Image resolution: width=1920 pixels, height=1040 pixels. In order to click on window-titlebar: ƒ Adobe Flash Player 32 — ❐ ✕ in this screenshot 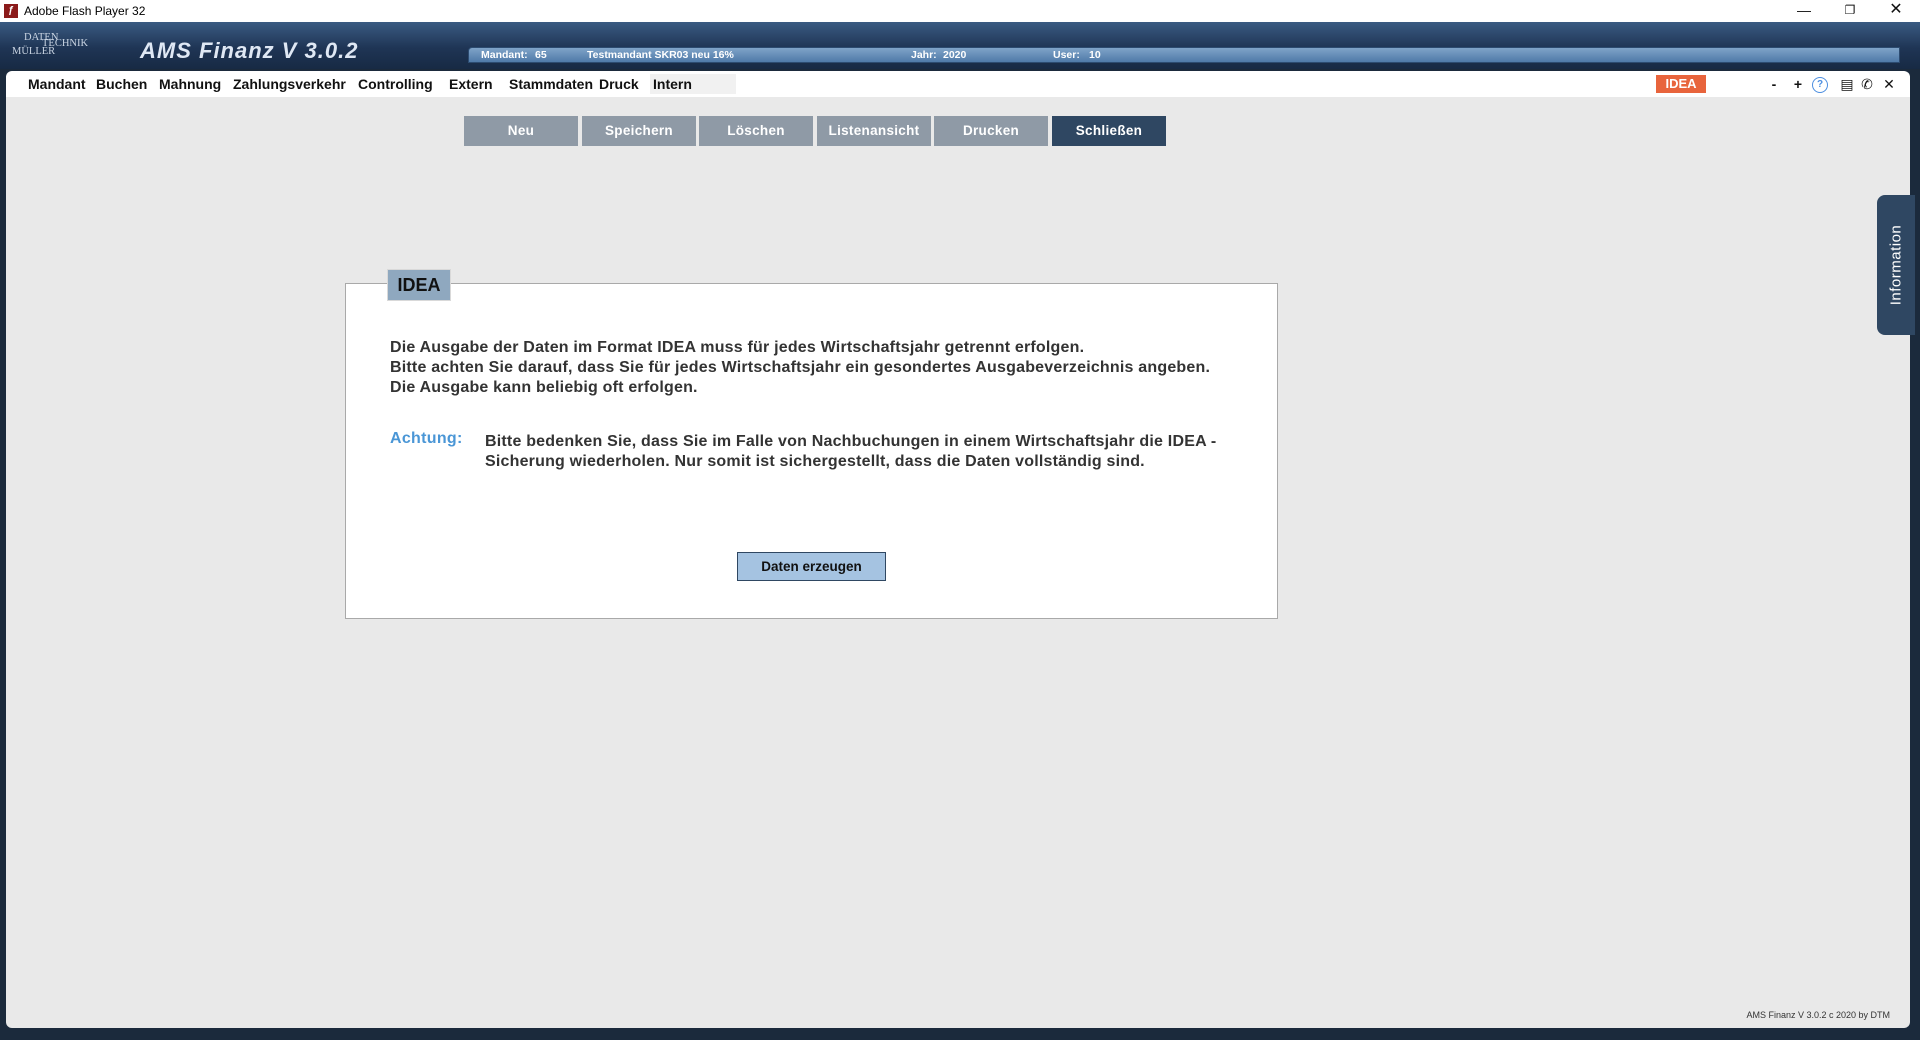, I will do `click(960, 11)`.